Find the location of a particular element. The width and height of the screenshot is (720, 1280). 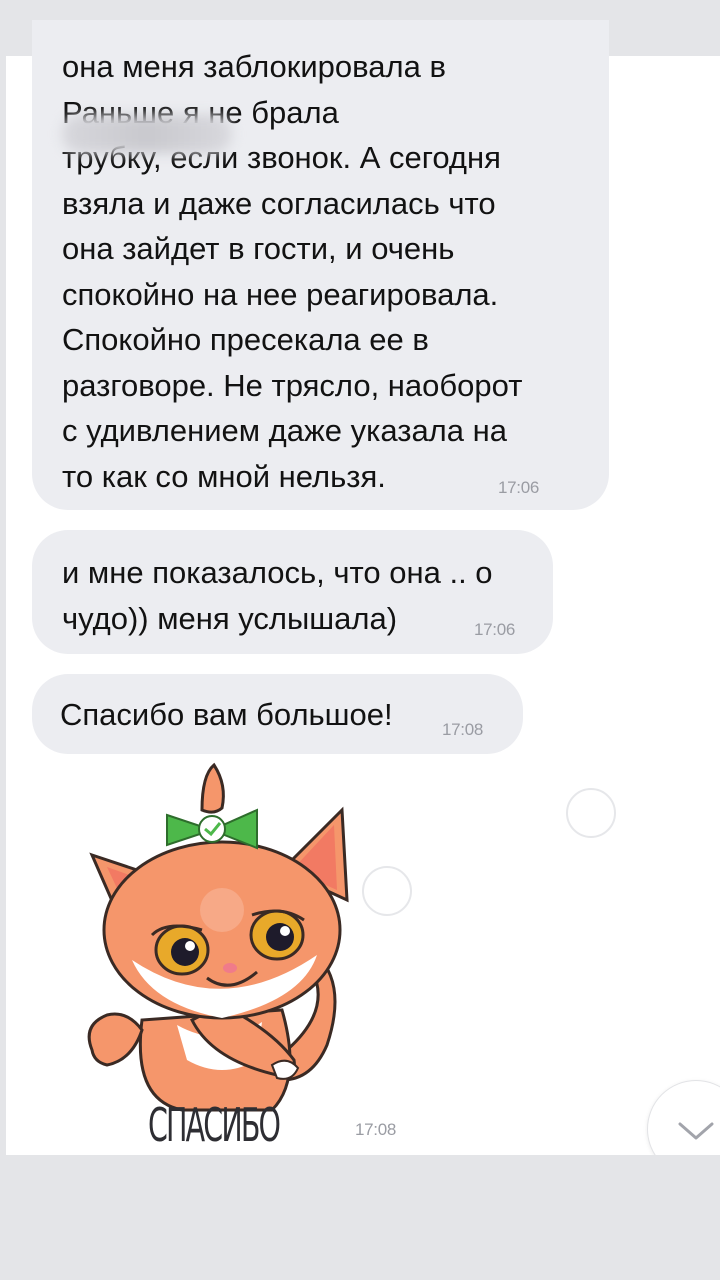

message-text: Спасибо вам большое! is located at coordinates (226, 714).